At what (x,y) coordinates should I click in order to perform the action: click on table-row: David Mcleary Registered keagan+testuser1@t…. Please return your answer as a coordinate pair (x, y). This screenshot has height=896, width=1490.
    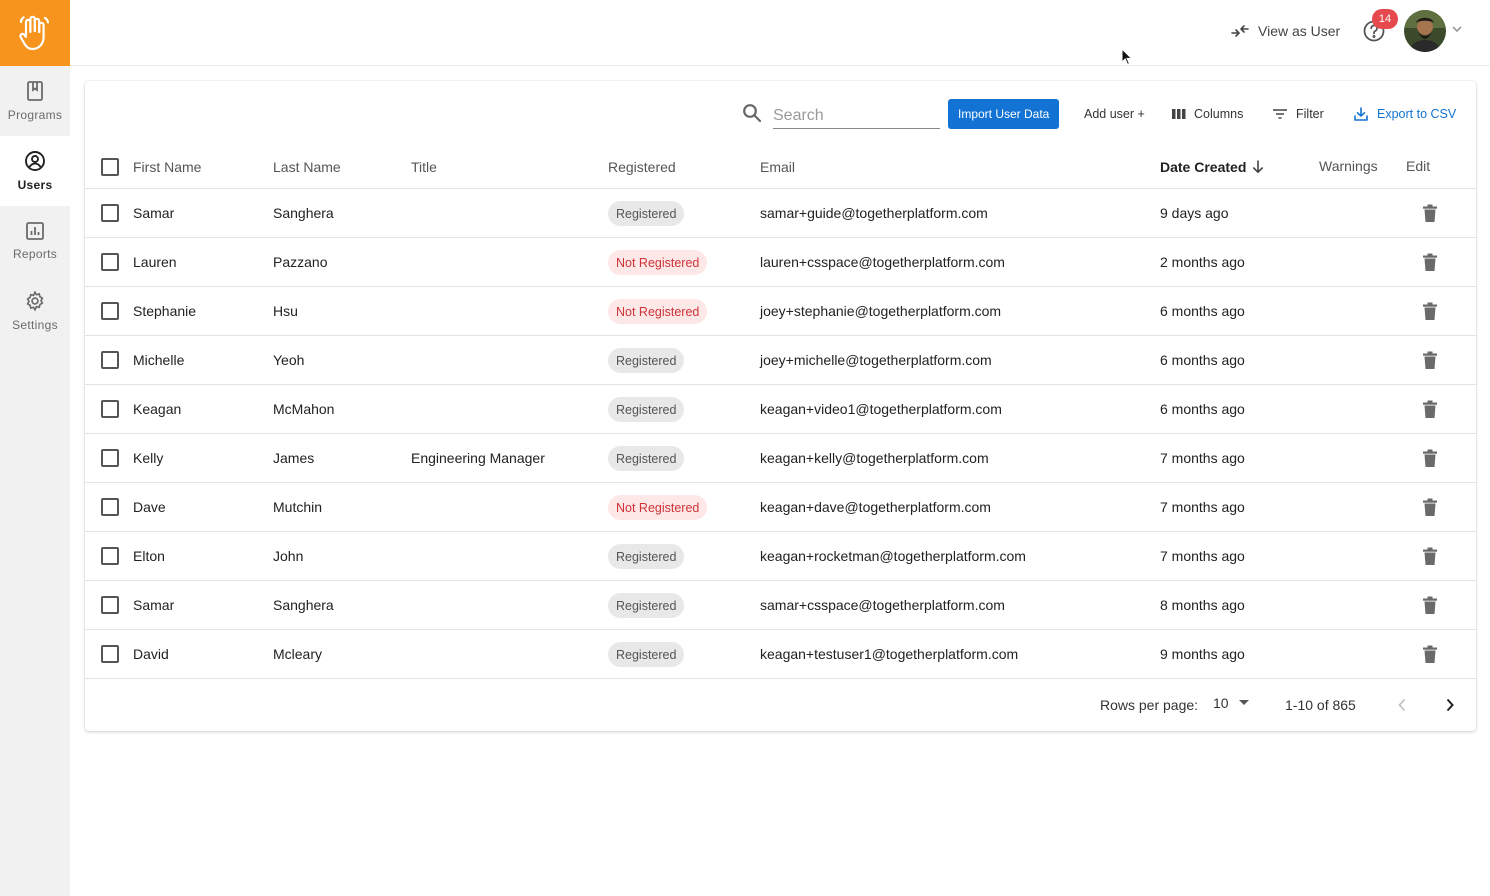
    Looking at the image, I should click on (780, 654).